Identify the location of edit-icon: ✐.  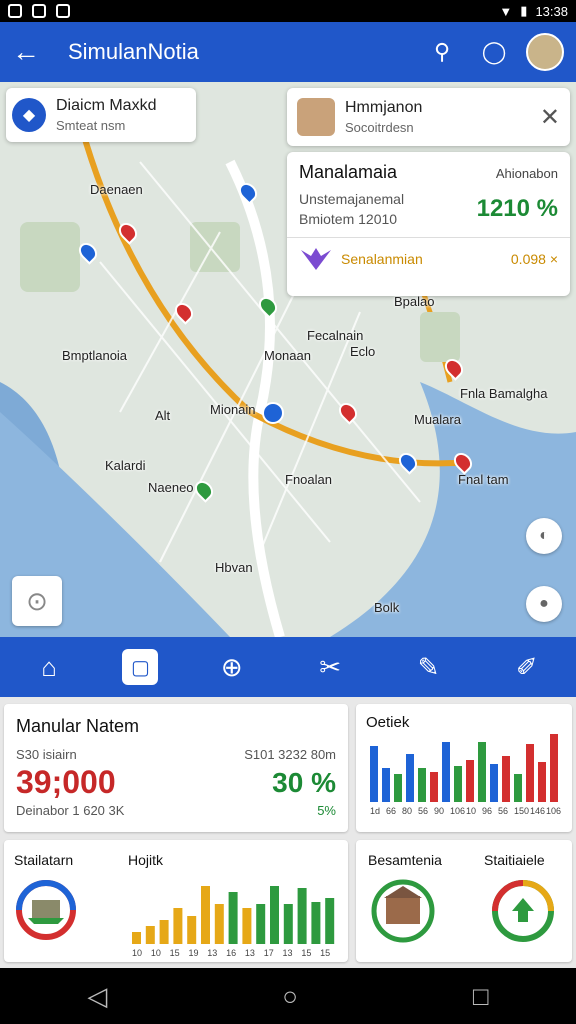
(526, 666).